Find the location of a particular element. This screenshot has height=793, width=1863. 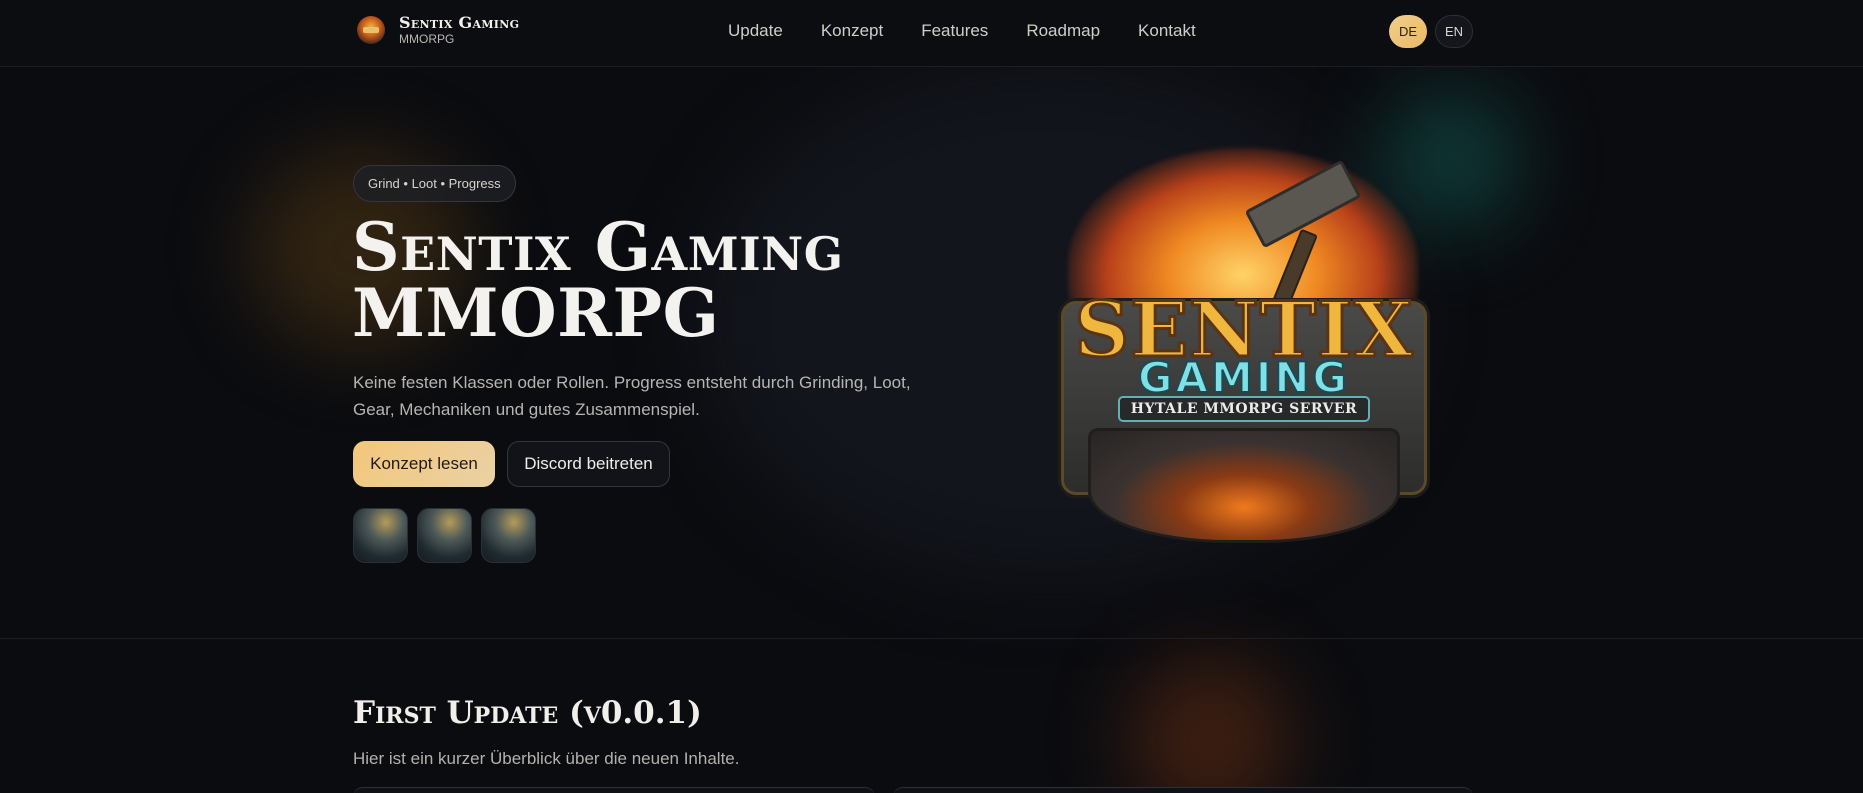

brand-logo-icon is located at coordinates (371, 30).